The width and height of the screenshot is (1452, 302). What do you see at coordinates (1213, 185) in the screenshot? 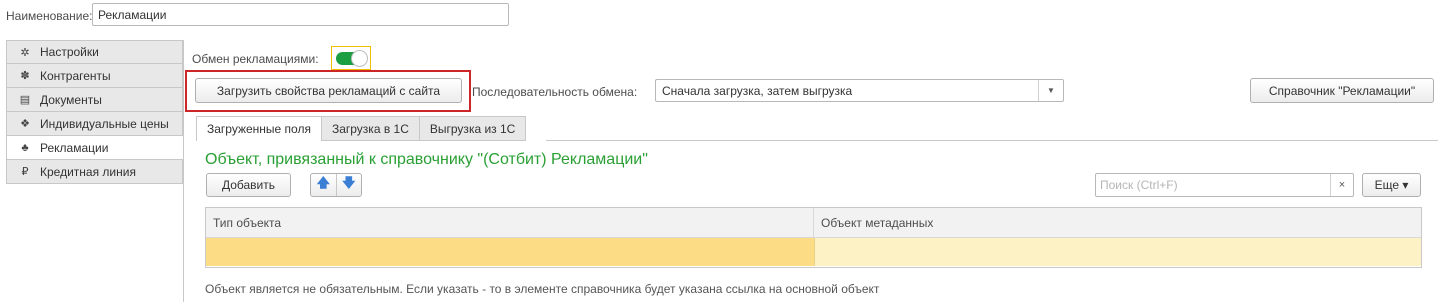
I see `search-input` at bounding box center [1213, 185].